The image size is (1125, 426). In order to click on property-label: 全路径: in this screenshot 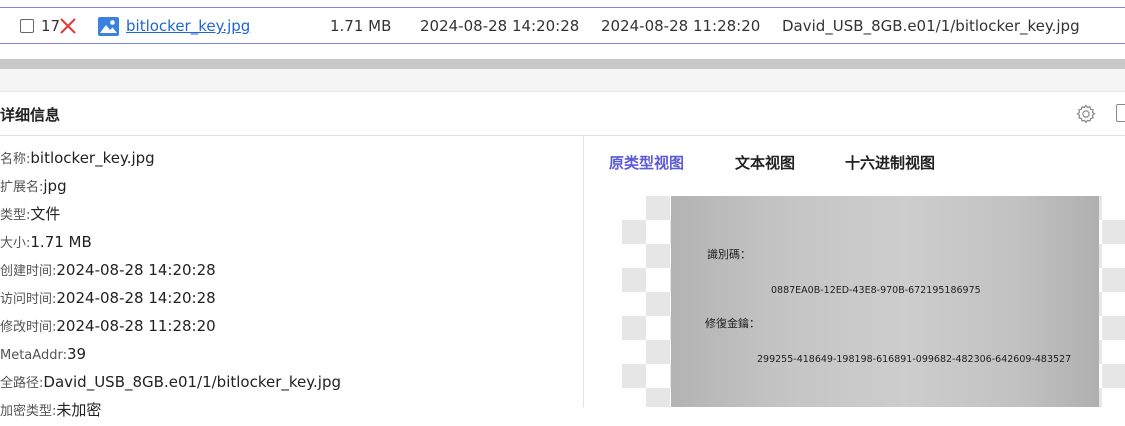, I will do `click(22, 383)`.